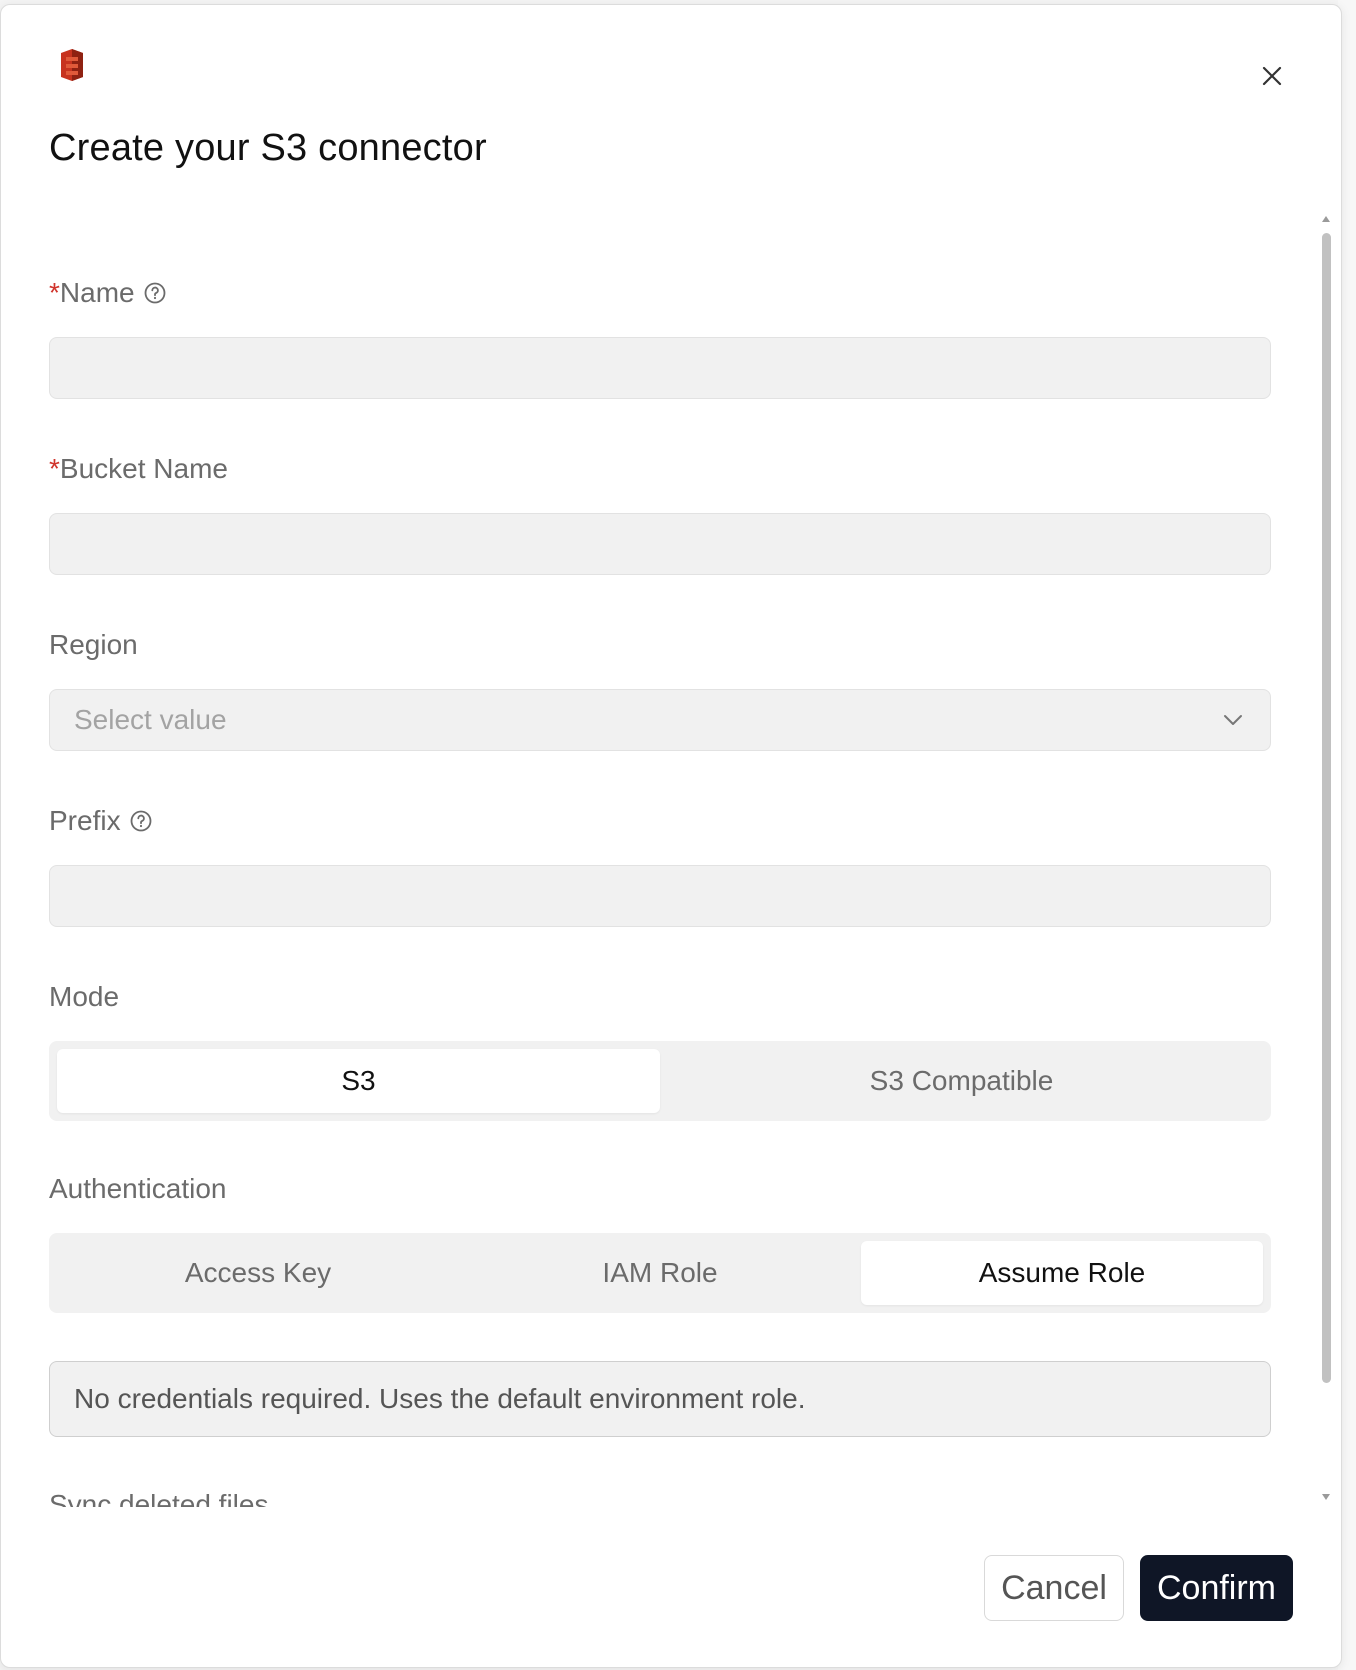 The width and height of the screenshot is (1356, 1670). What do you see at coordinates (660, 544) in the screenshot?
I see `bucket-name-input` at bounding box center [660, 544].